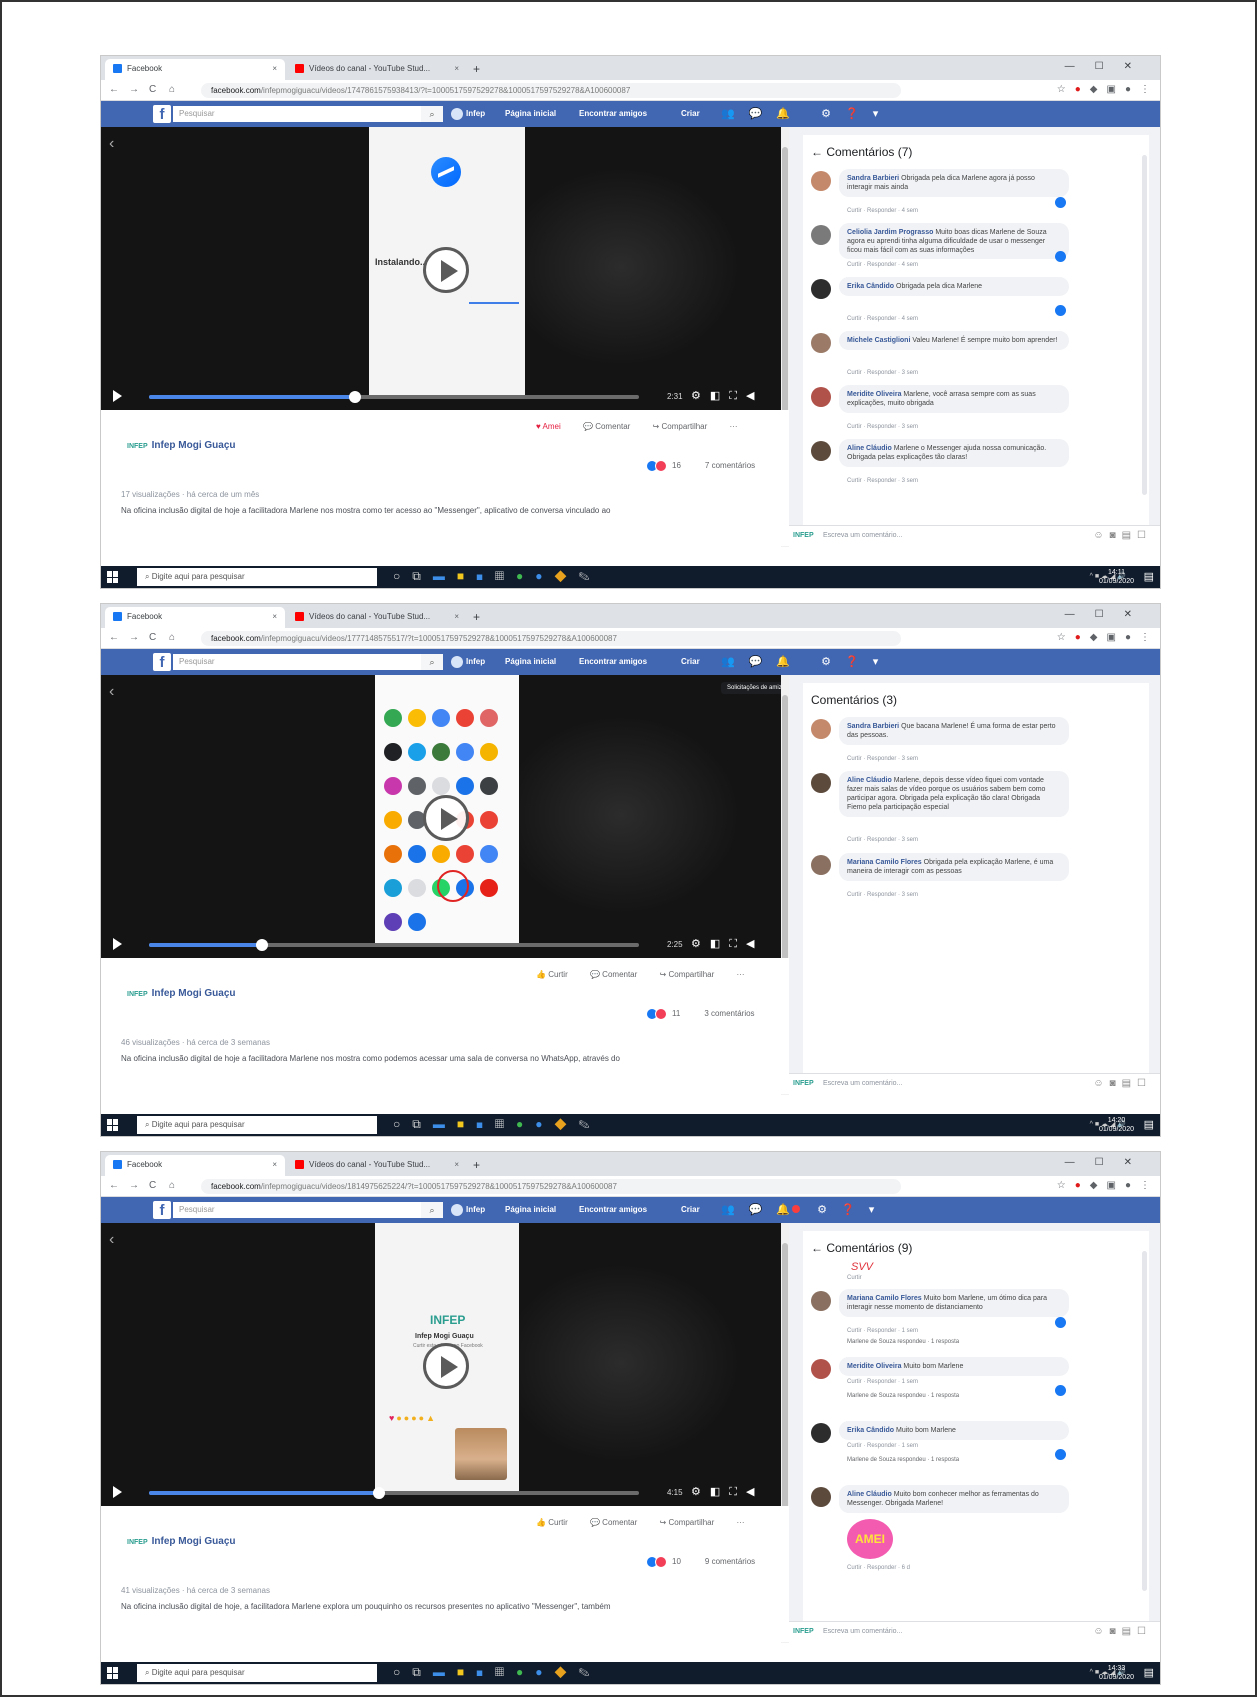  I want to click on facebook-search-input: Pesquisar, so click(307, 114).